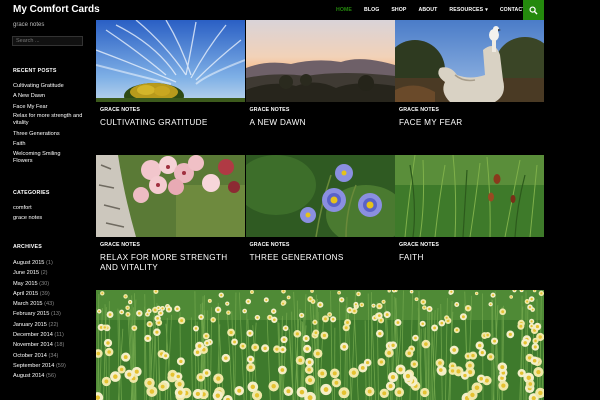 Image resolution: width=600 pixels, height=400 pixels. I want to click on nav-item-label: RESOURCES, so click(466, 10).